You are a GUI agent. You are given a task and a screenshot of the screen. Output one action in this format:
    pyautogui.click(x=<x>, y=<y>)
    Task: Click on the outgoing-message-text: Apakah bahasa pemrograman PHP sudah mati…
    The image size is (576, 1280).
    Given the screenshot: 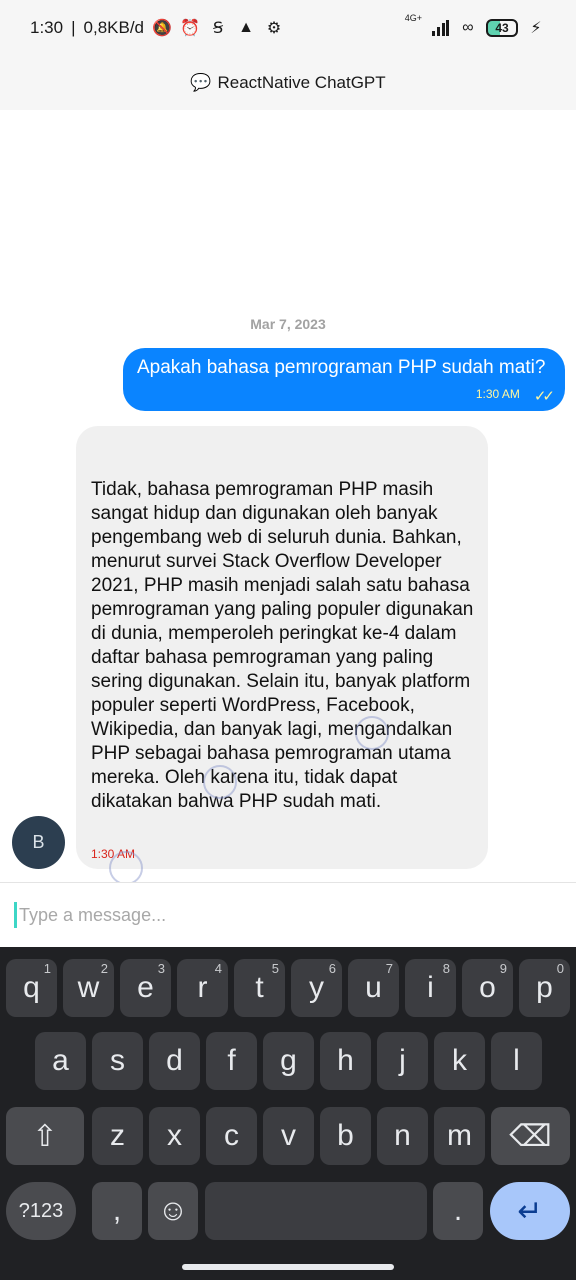 What is the action you would take?
    pyautogui.click(x=341, y=367)
    